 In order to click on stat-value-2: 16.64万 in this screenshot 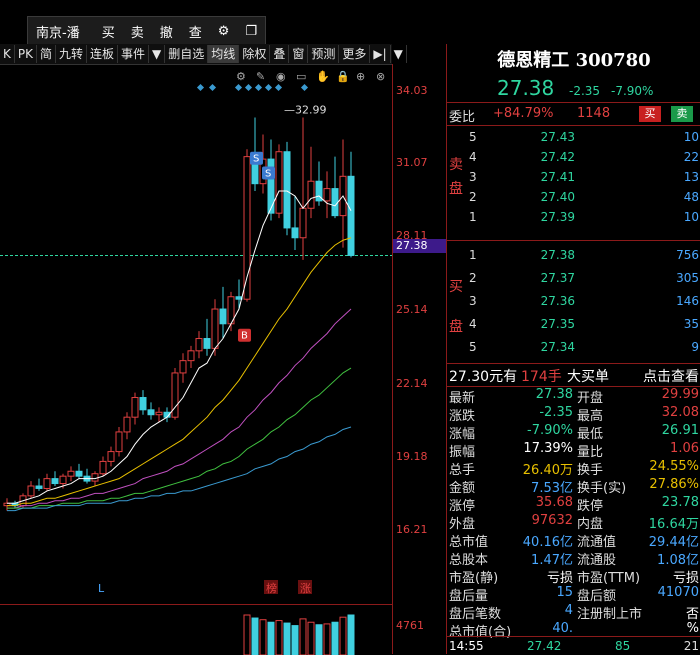, I will do `click(673, 524)`.